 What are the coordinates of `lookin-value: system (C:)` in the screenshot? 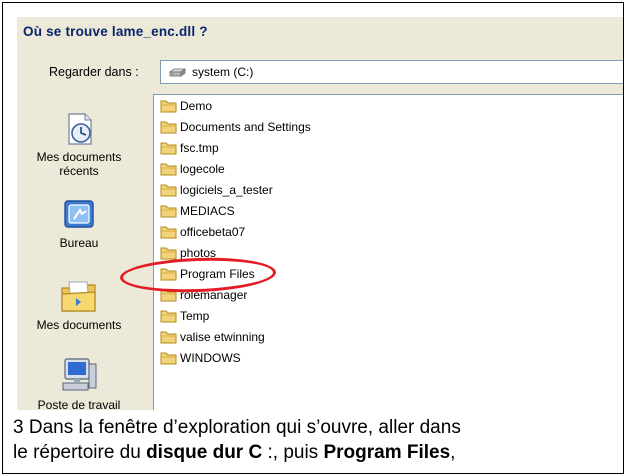 It's located at (223, 72).